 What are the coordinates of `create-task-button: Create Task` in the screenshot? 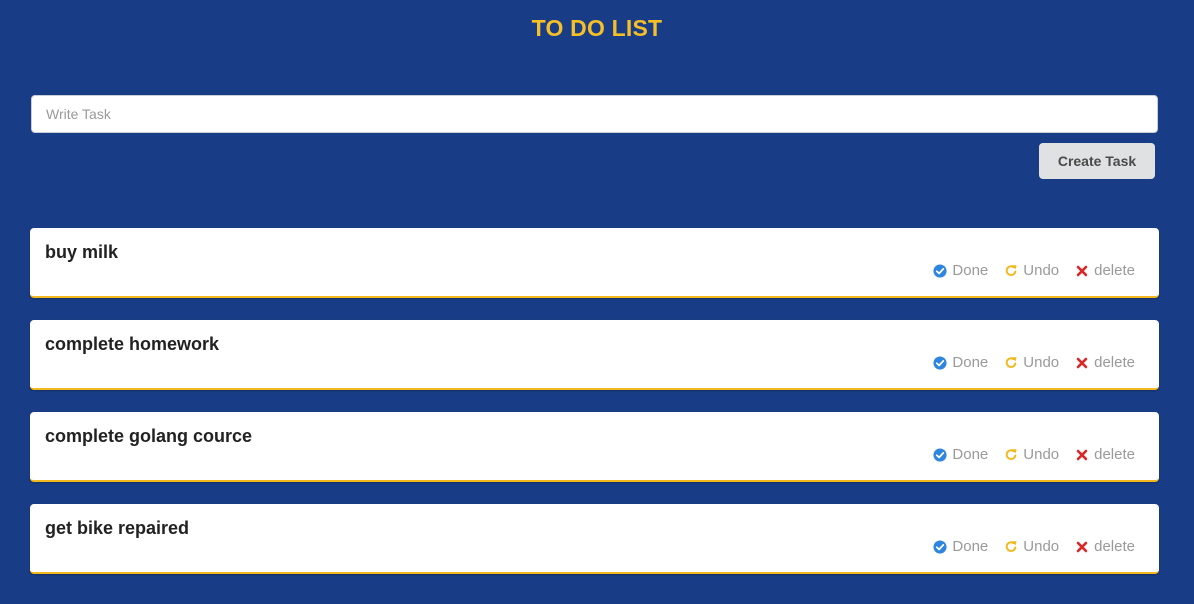 It's located at (1097, 161).